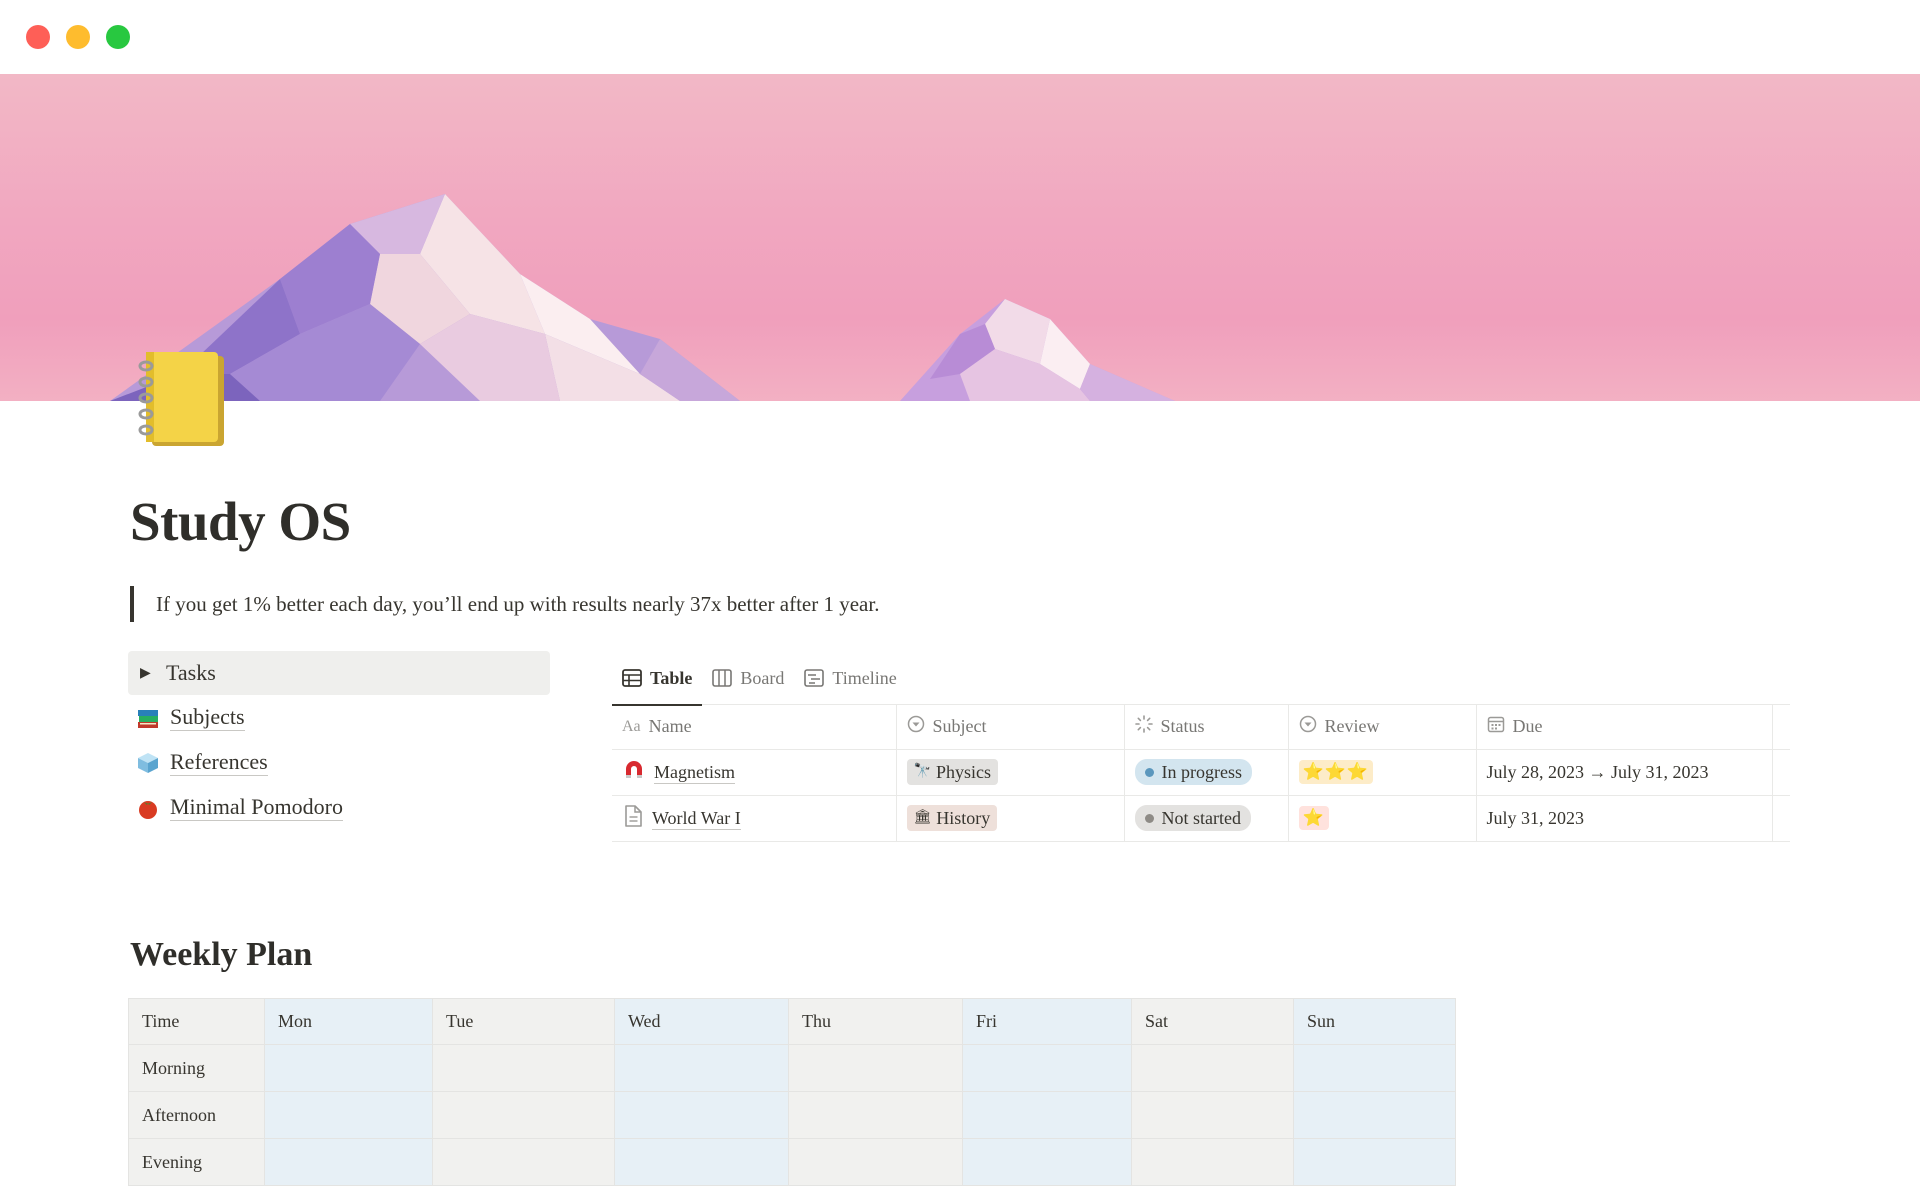 Image resolution: width=1920 pixels, height=1200 pixels. I want to click on header-cell-tue: Tue, so click(523, 1021).